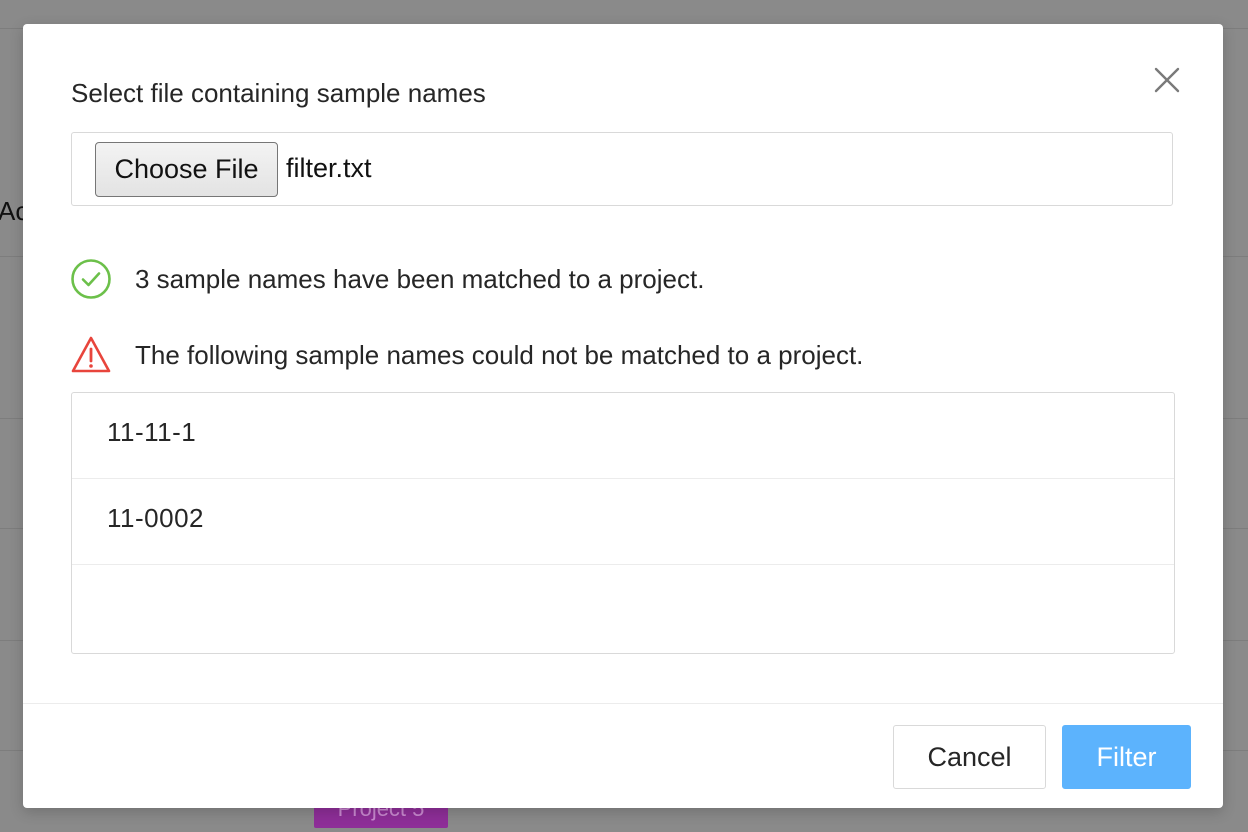 This screenshot has height=832, width=1248. What do you see at coordinates (622, 169) in the screenshot?
I see `file-input: Choose File filter.txt` at bounding box center [622, 169].